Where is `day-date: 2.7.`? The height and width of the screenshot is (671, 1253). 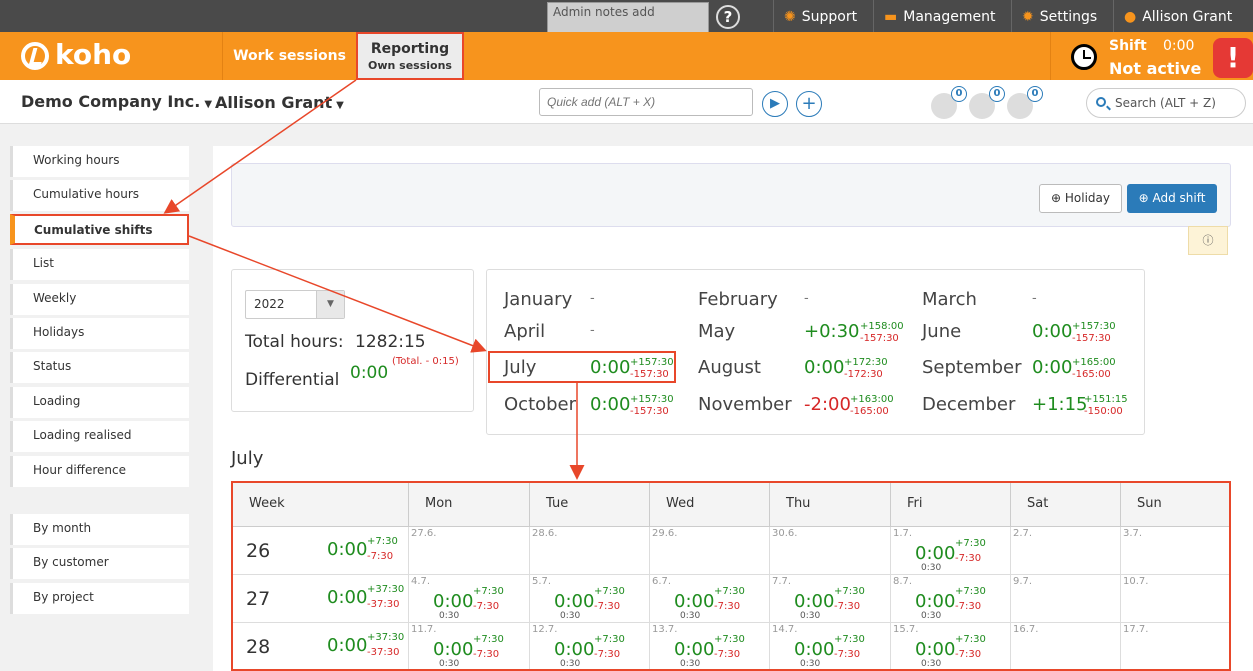
day-date: 2.7. is located at coordinates (1023, 533).